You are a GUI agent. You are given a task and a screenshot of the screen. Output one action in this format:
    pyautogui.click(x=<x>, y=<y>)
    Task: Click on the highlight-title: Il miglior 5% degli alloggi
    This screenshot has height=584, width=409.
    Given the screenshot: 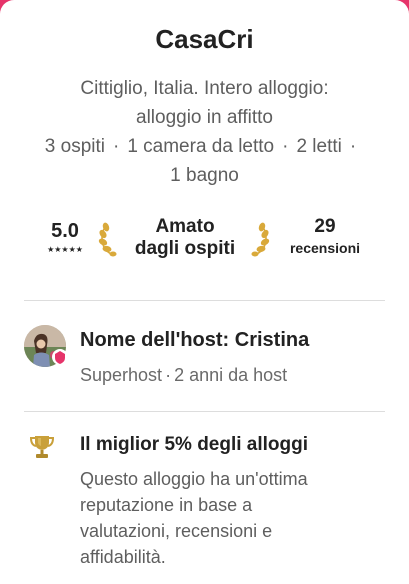 What is the action you would take?
    pyautogui.click(x=194, y=444)
    